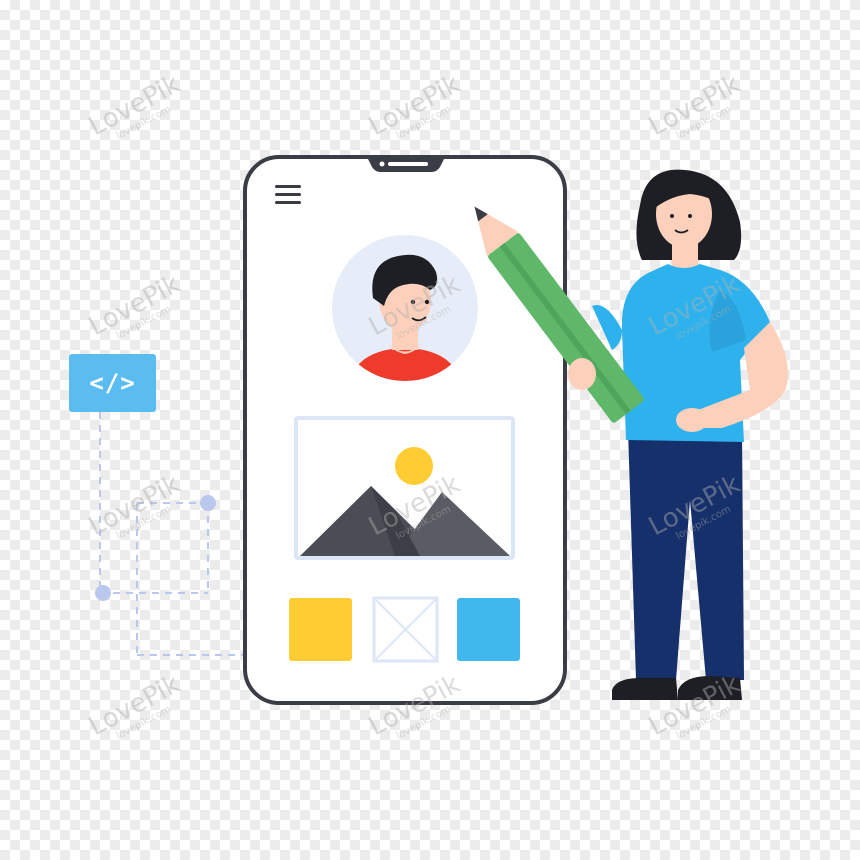 Image resolution: width=860 pixels, height=860 pixels. What do you see at coordinates (645, 689) in the screenshot?
I see `character-shoe-left` at bounding box center [645, 689].